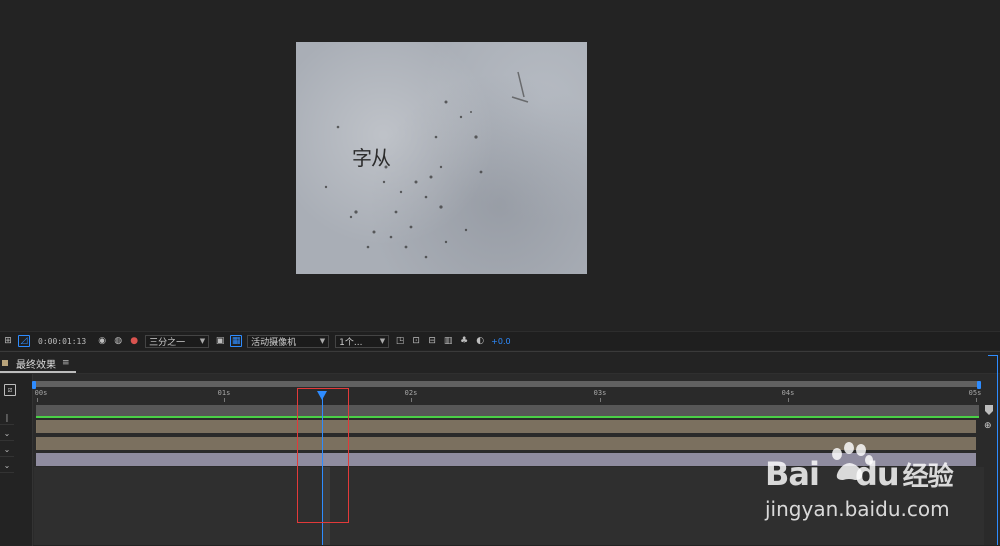 This screenshot has height=546, width=1000. Describe the element at coordinates (323, 455) in the screenshot. I see `annotation-highlight-box` at that location.